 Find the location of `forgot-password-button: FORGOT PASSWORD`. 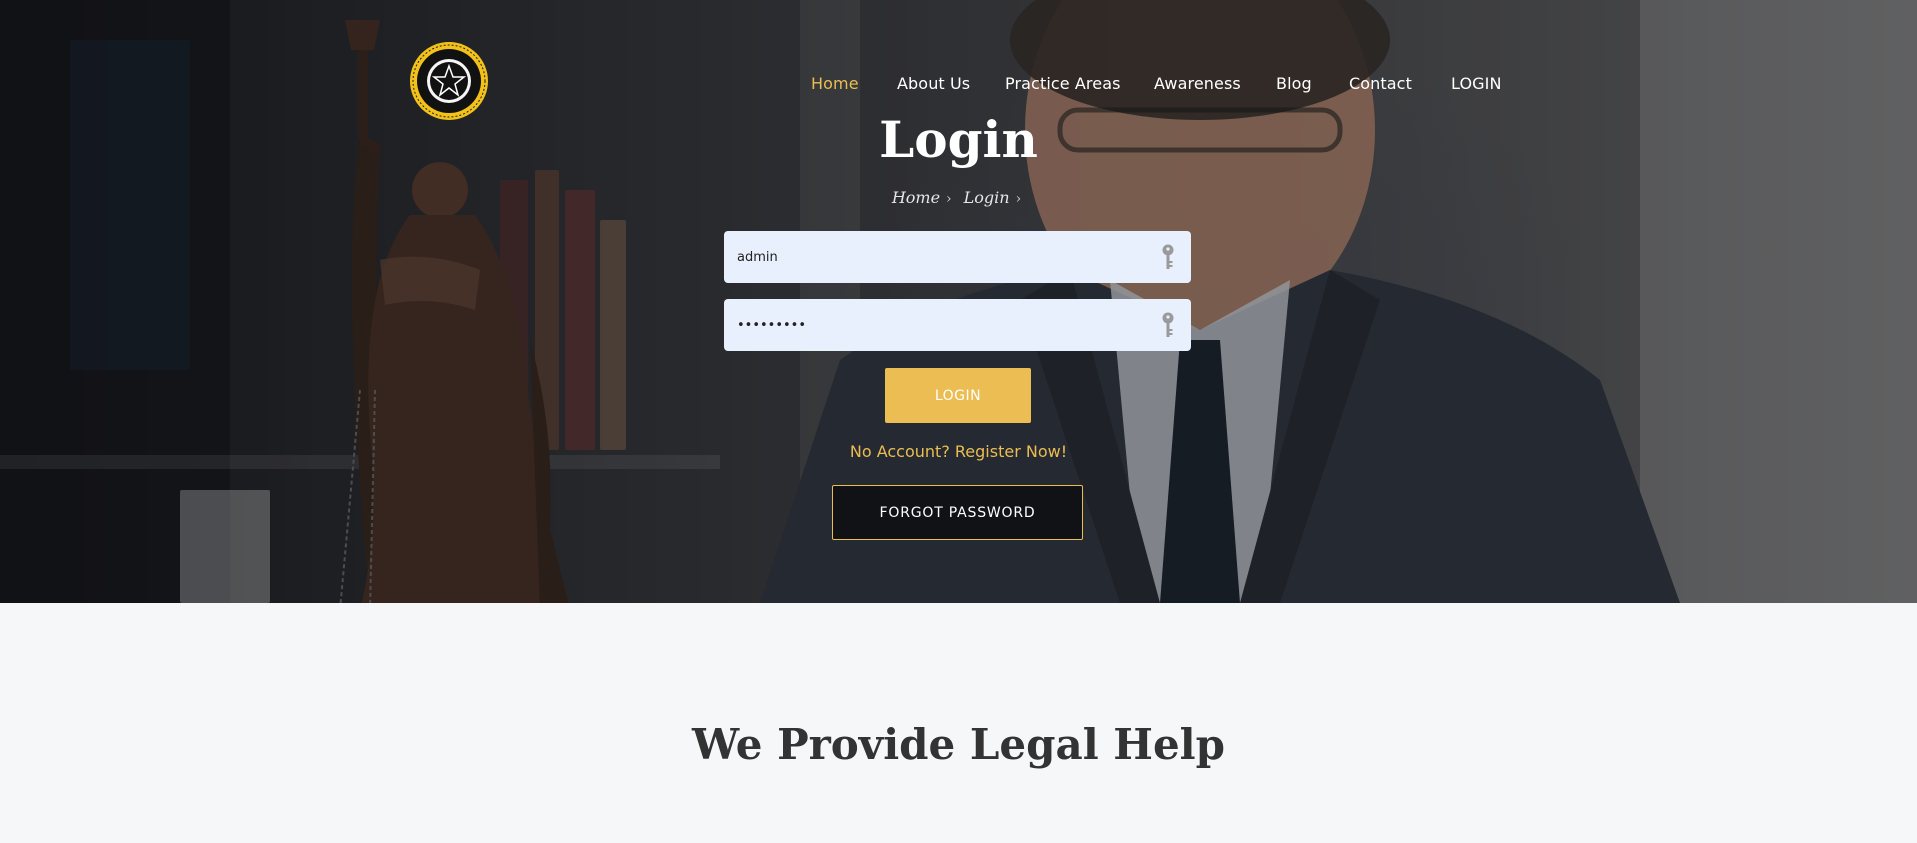

forgot-password-button: FORGOT PASSWORD is located at coordinates (957, 512).